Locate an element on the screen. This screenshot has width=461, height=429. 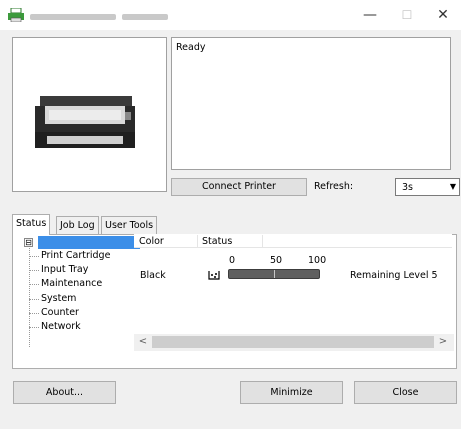
row-color-black: Black is located at coordinates (153, 275).